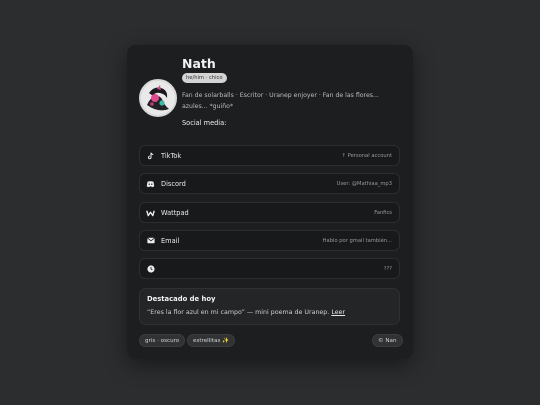 This screenshot has width=540, height=405. What do you see at coordinates (269, 155) in the screenshot?
I see `link-tiktok: TikTok ↑ Personal account` at bounding box center [269, 155].